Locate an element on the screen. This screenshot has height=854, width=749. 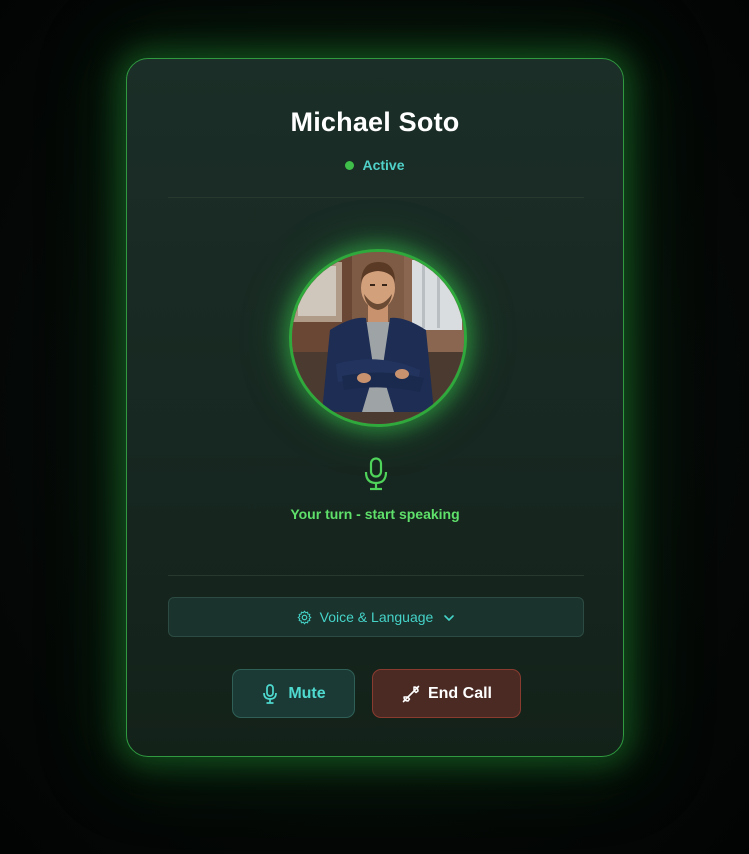
mute-button: Mute is located at coordinates (293, 693).